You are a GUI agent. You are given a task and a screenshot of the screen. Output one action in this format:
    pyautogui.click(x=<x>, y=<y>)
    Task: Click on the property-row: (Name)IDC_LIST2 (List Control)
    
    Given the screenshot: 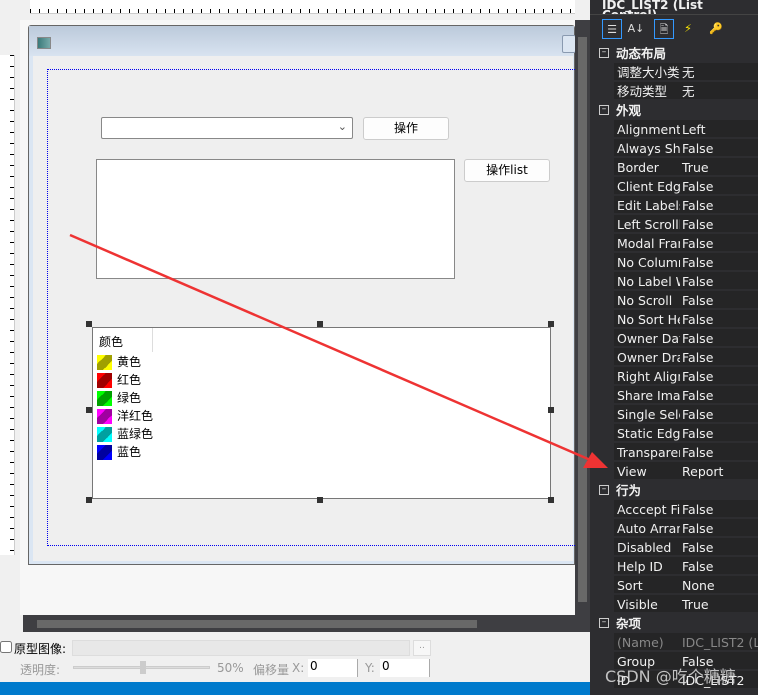 What is the action you would take?
    pyautogui.click(x=674, y=642)
    